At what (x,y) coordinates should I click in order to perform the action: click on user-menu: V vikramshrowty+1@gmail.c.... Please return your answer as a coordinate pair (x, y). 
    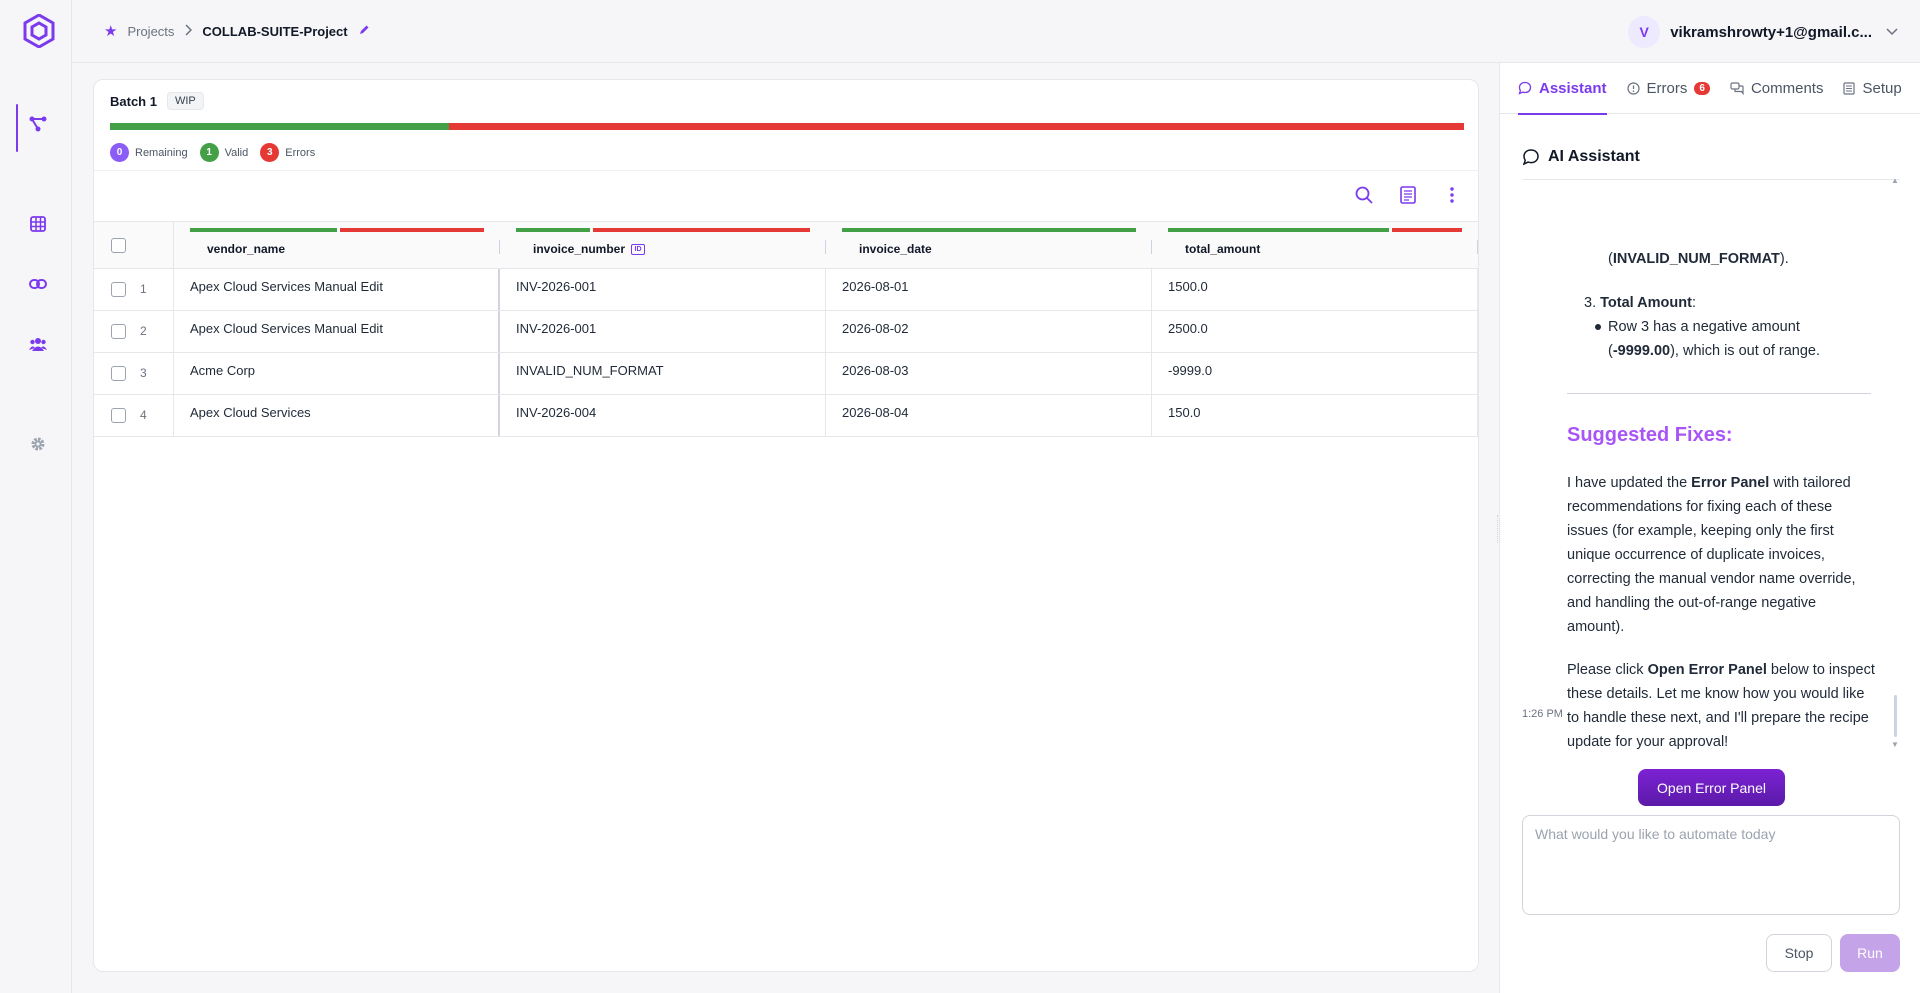
    Looking at the image, I should click on (1763, 32).